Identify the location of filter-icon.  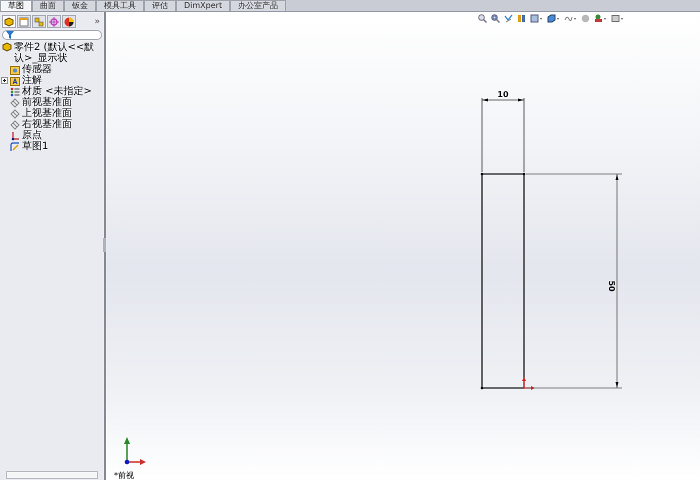
(10, 35).